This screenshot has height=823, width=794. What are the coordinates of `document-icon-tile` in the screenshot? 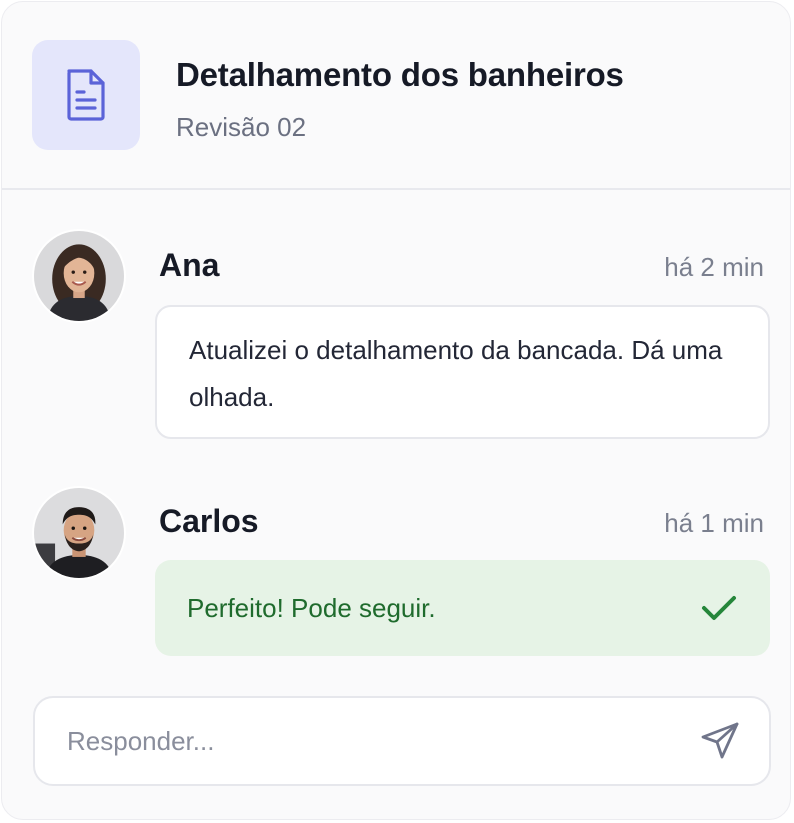 It's located at (86, 95).